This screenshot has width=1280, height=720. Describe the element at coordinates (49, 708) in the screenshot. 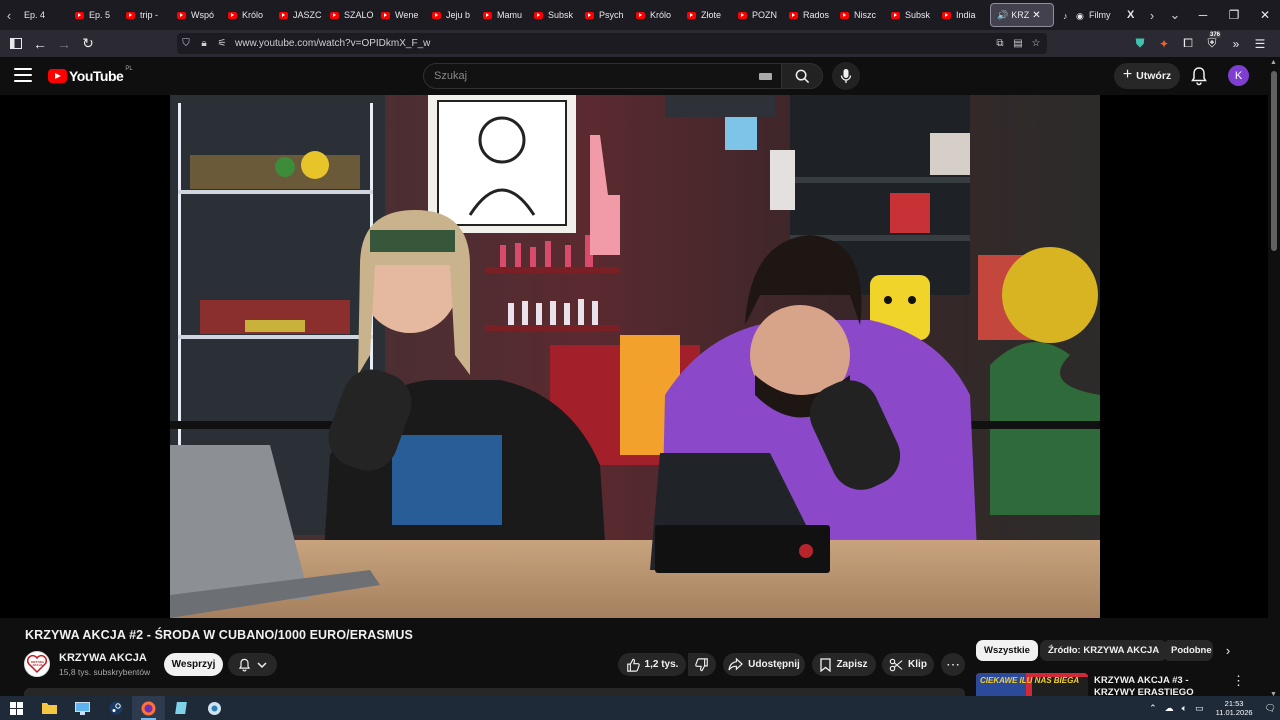

I see `file-explorer-icon` at that location.